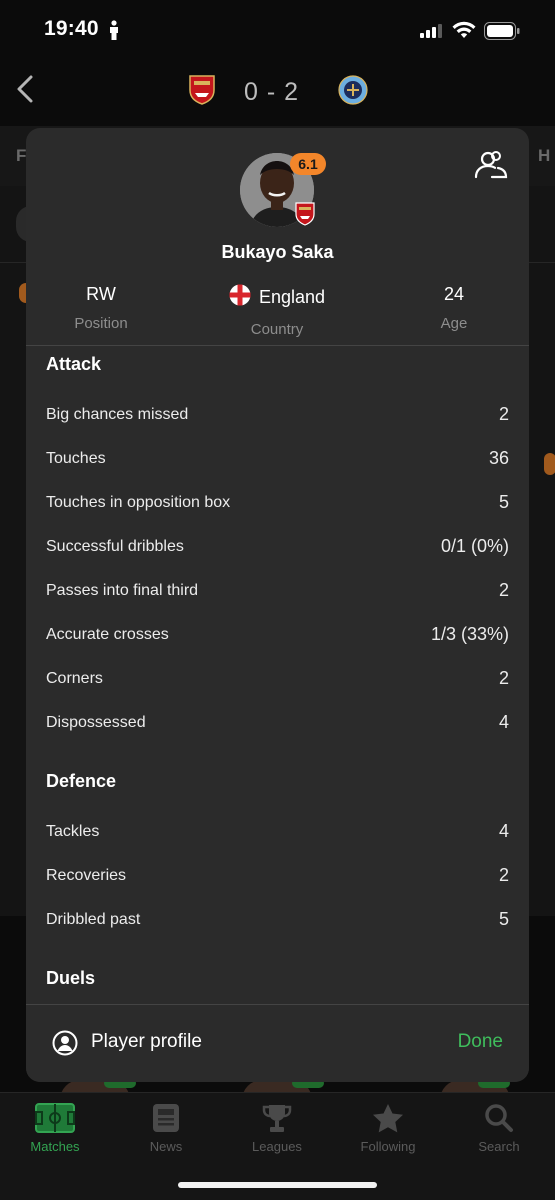 The image size is (555, 1200). I want to click on age-label: Age, so click(454, 323).